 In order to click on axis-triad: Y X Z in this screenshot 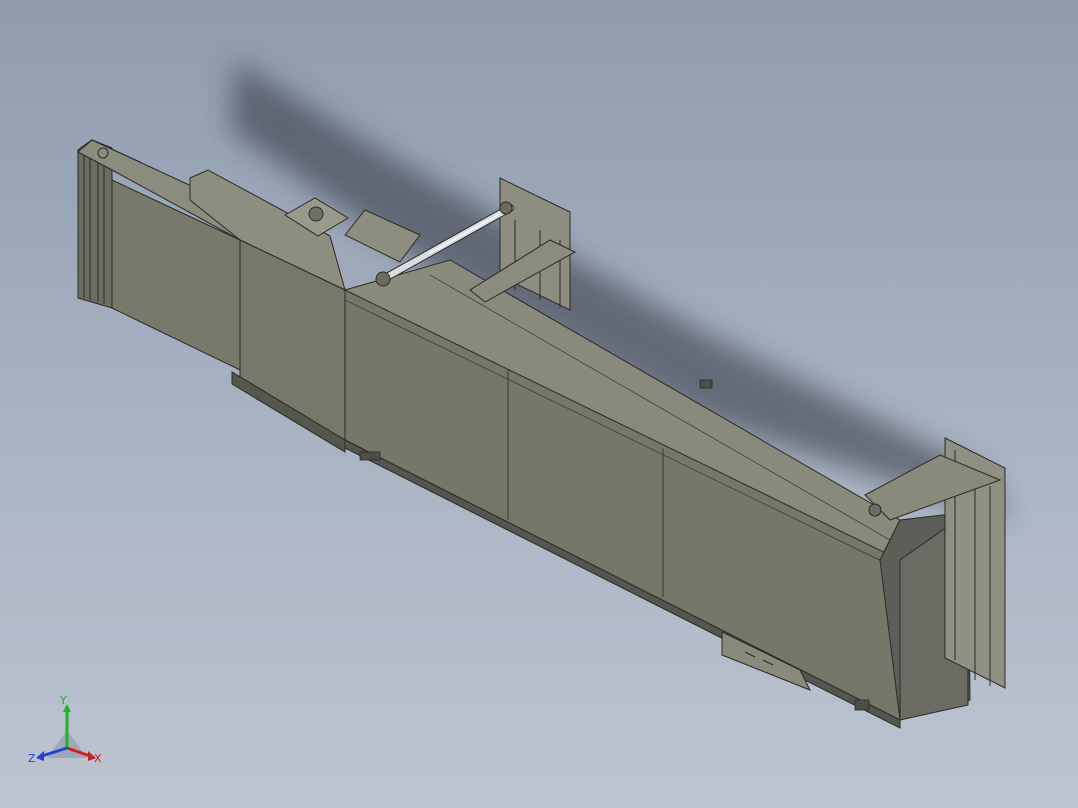, I will do `click(65, 729)`.